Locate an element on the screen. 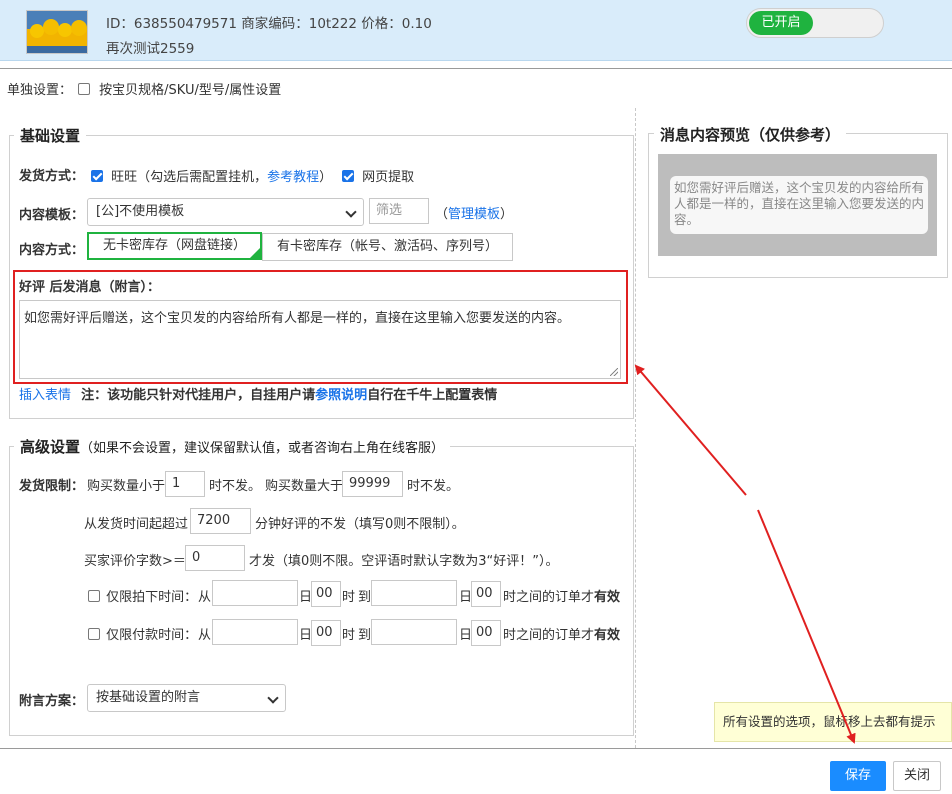 This screenshot has height=794, width=952. manage-template-link: 管理模板 is located at coordinates (474, 214).